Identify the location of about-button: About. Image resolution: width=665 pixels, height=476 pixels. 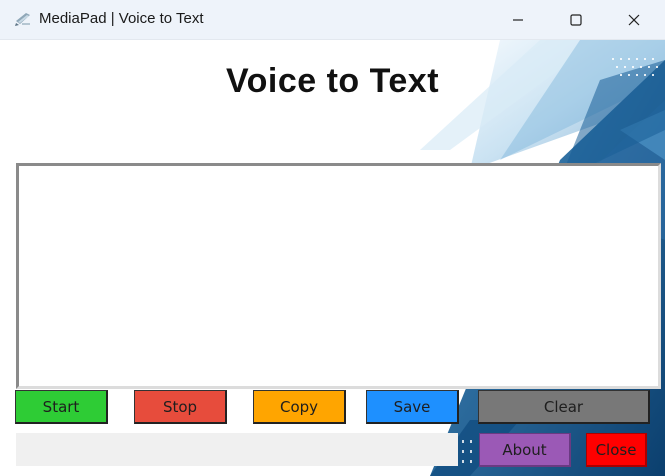
(525, 450).